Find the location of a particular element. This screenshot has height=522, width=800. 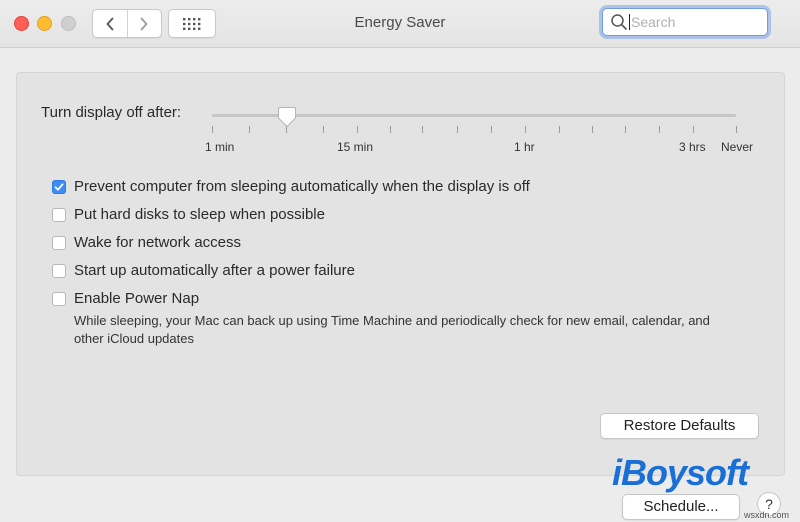

power-nap-checkbox is located at coordinates (59, 298).